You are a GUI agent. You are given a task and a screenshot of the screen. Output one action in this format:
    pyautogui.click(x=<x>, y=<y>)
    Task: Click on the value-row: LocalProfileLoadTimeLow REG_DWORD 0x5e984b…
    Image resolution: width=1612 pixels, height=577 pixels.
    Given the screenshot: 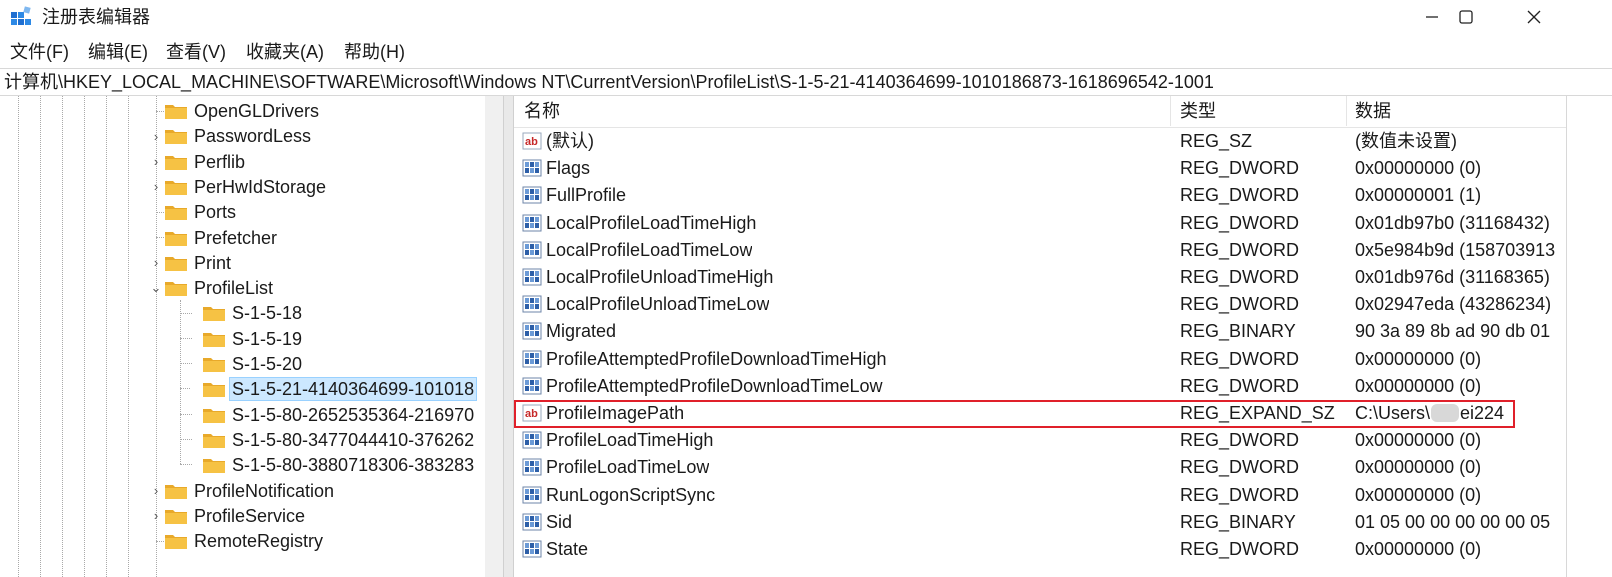 What is the action you would take?
    pyautogui.click(x=1063, y=250)
    